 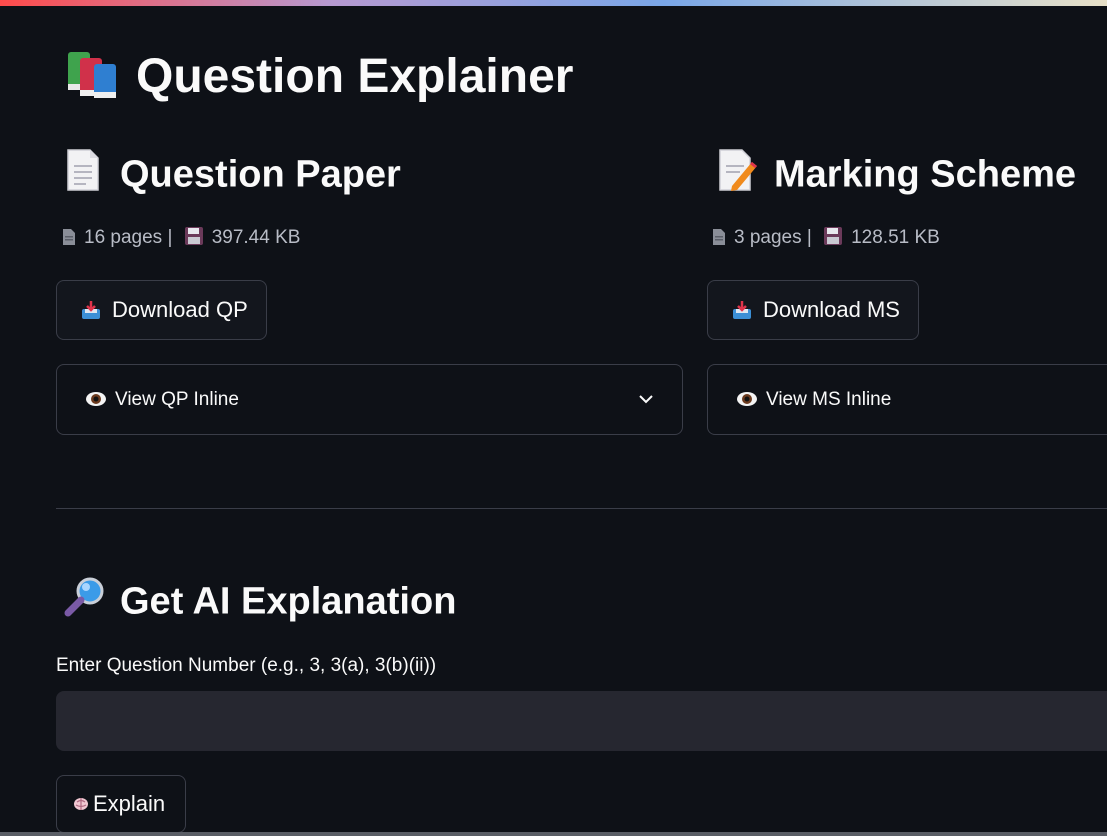 I want to click on download-ms-button: Download MS, so click(x=813, y=310).